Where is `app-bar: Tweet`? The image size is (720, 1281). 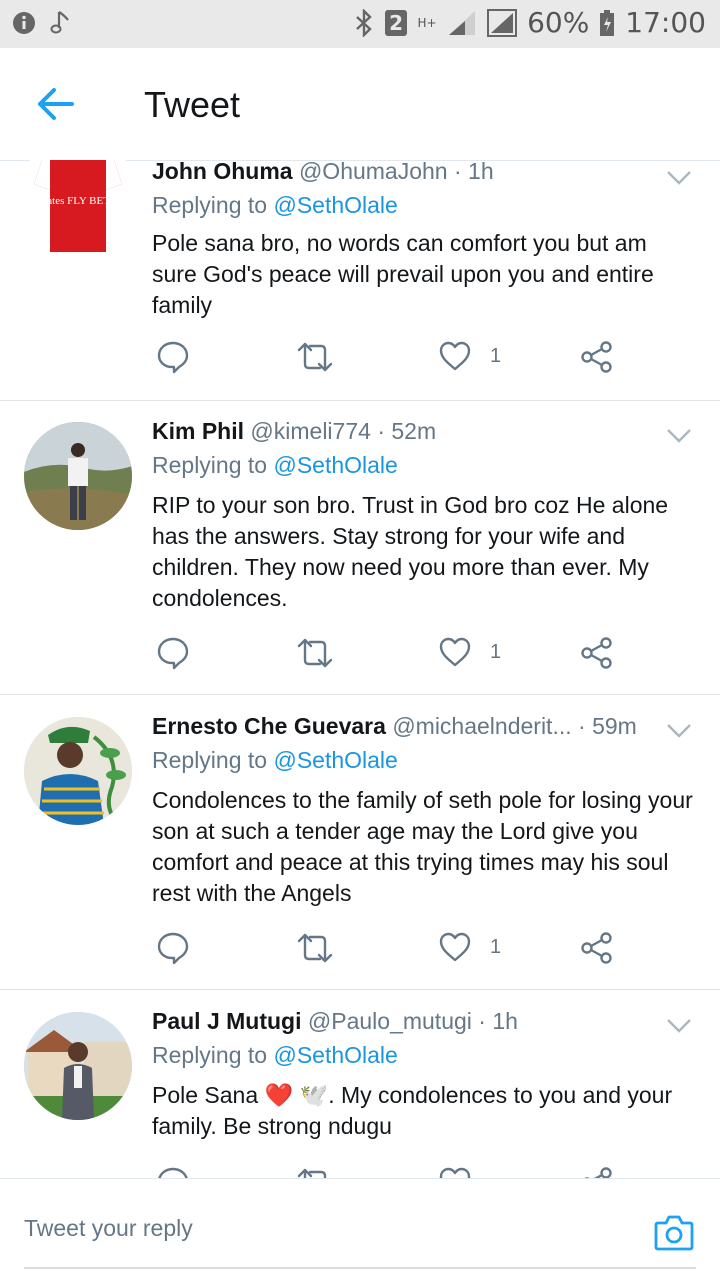 app-bar: Tweet is located at coordinates (360, 104).